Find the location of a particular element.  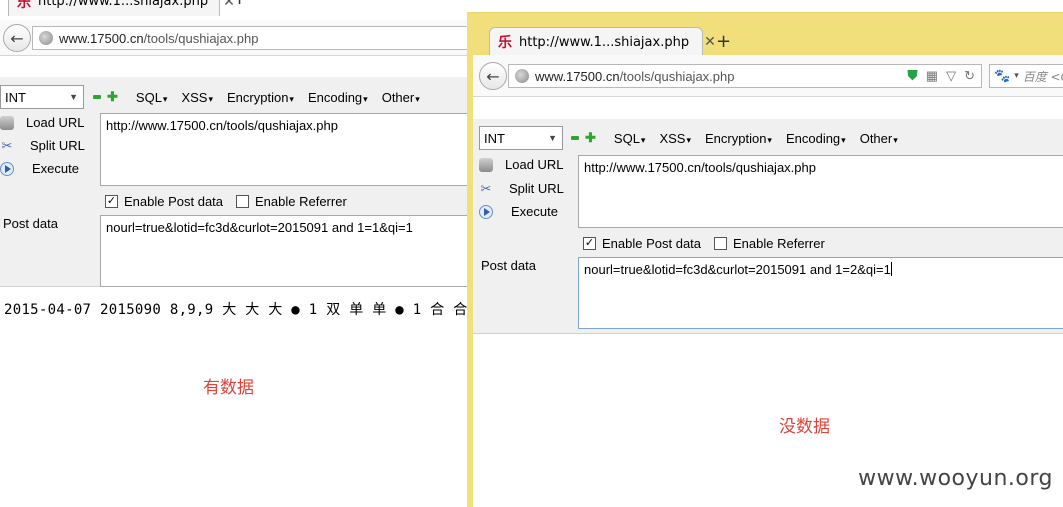

left-hackbar-menu: ✚ SQL XSS Encryption Encoding Other is located at coordinates (256, 97).